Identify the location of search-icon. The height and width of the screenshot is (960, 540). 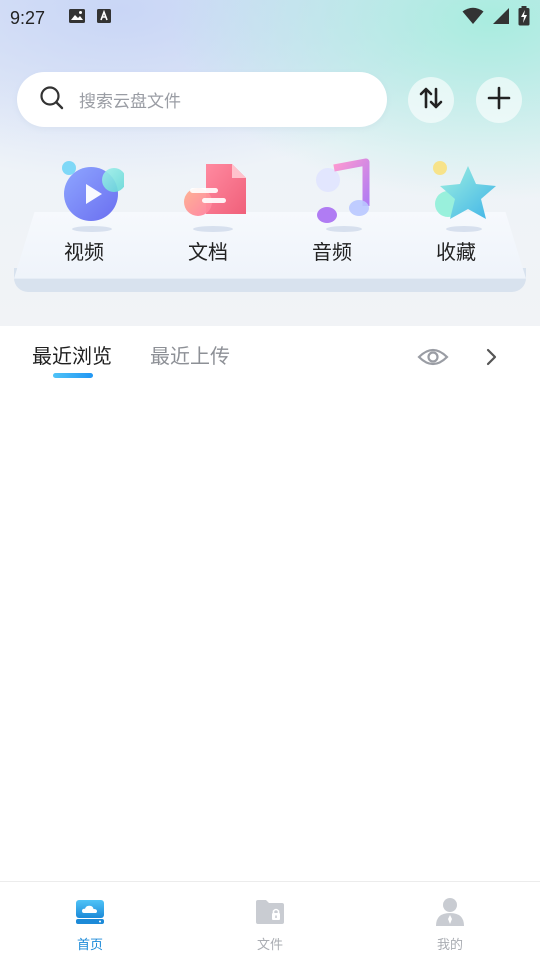
(52, 100).